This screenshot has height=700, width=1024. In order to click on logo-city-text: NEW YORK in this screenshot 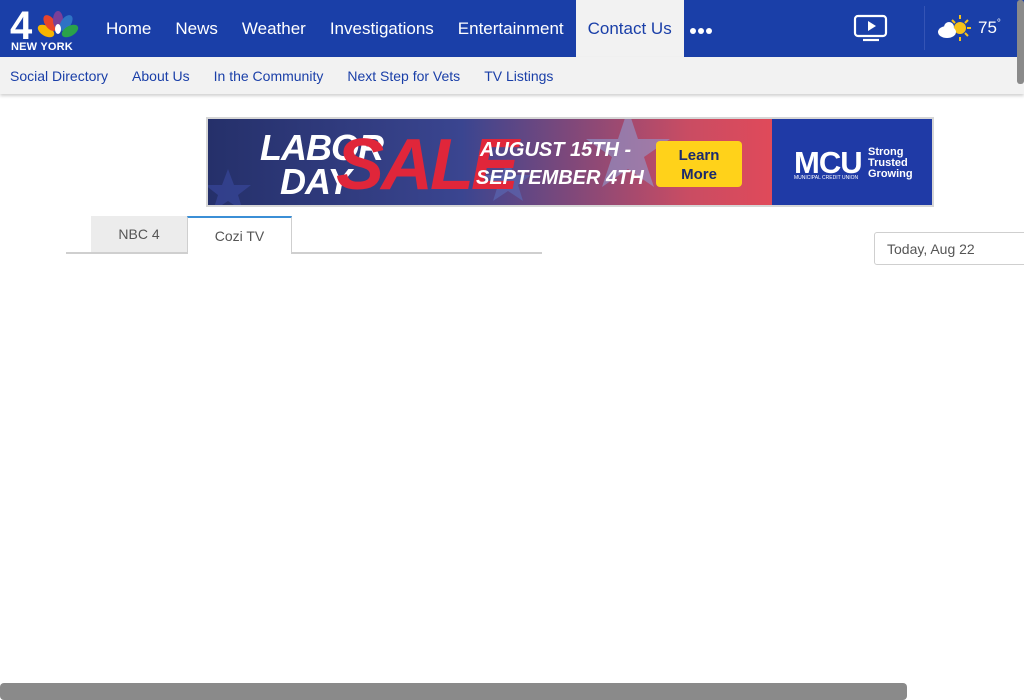, I will do `click(42, 47)`.